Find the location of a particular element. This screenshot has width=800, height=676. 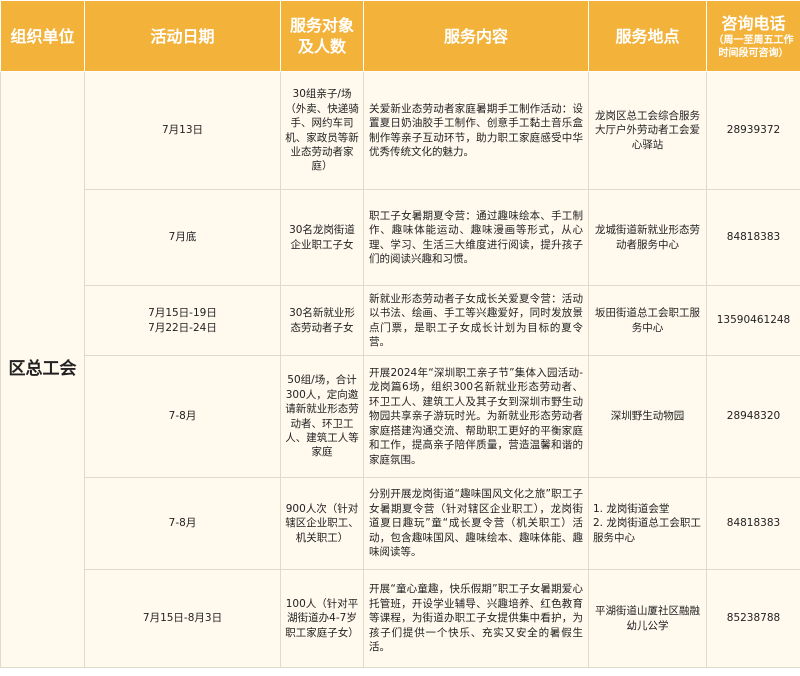

location-cell: 1. 龙岗街道会堂 2. 龙岗街道总工会职工服务中心 is located at coordinates (647, 523).